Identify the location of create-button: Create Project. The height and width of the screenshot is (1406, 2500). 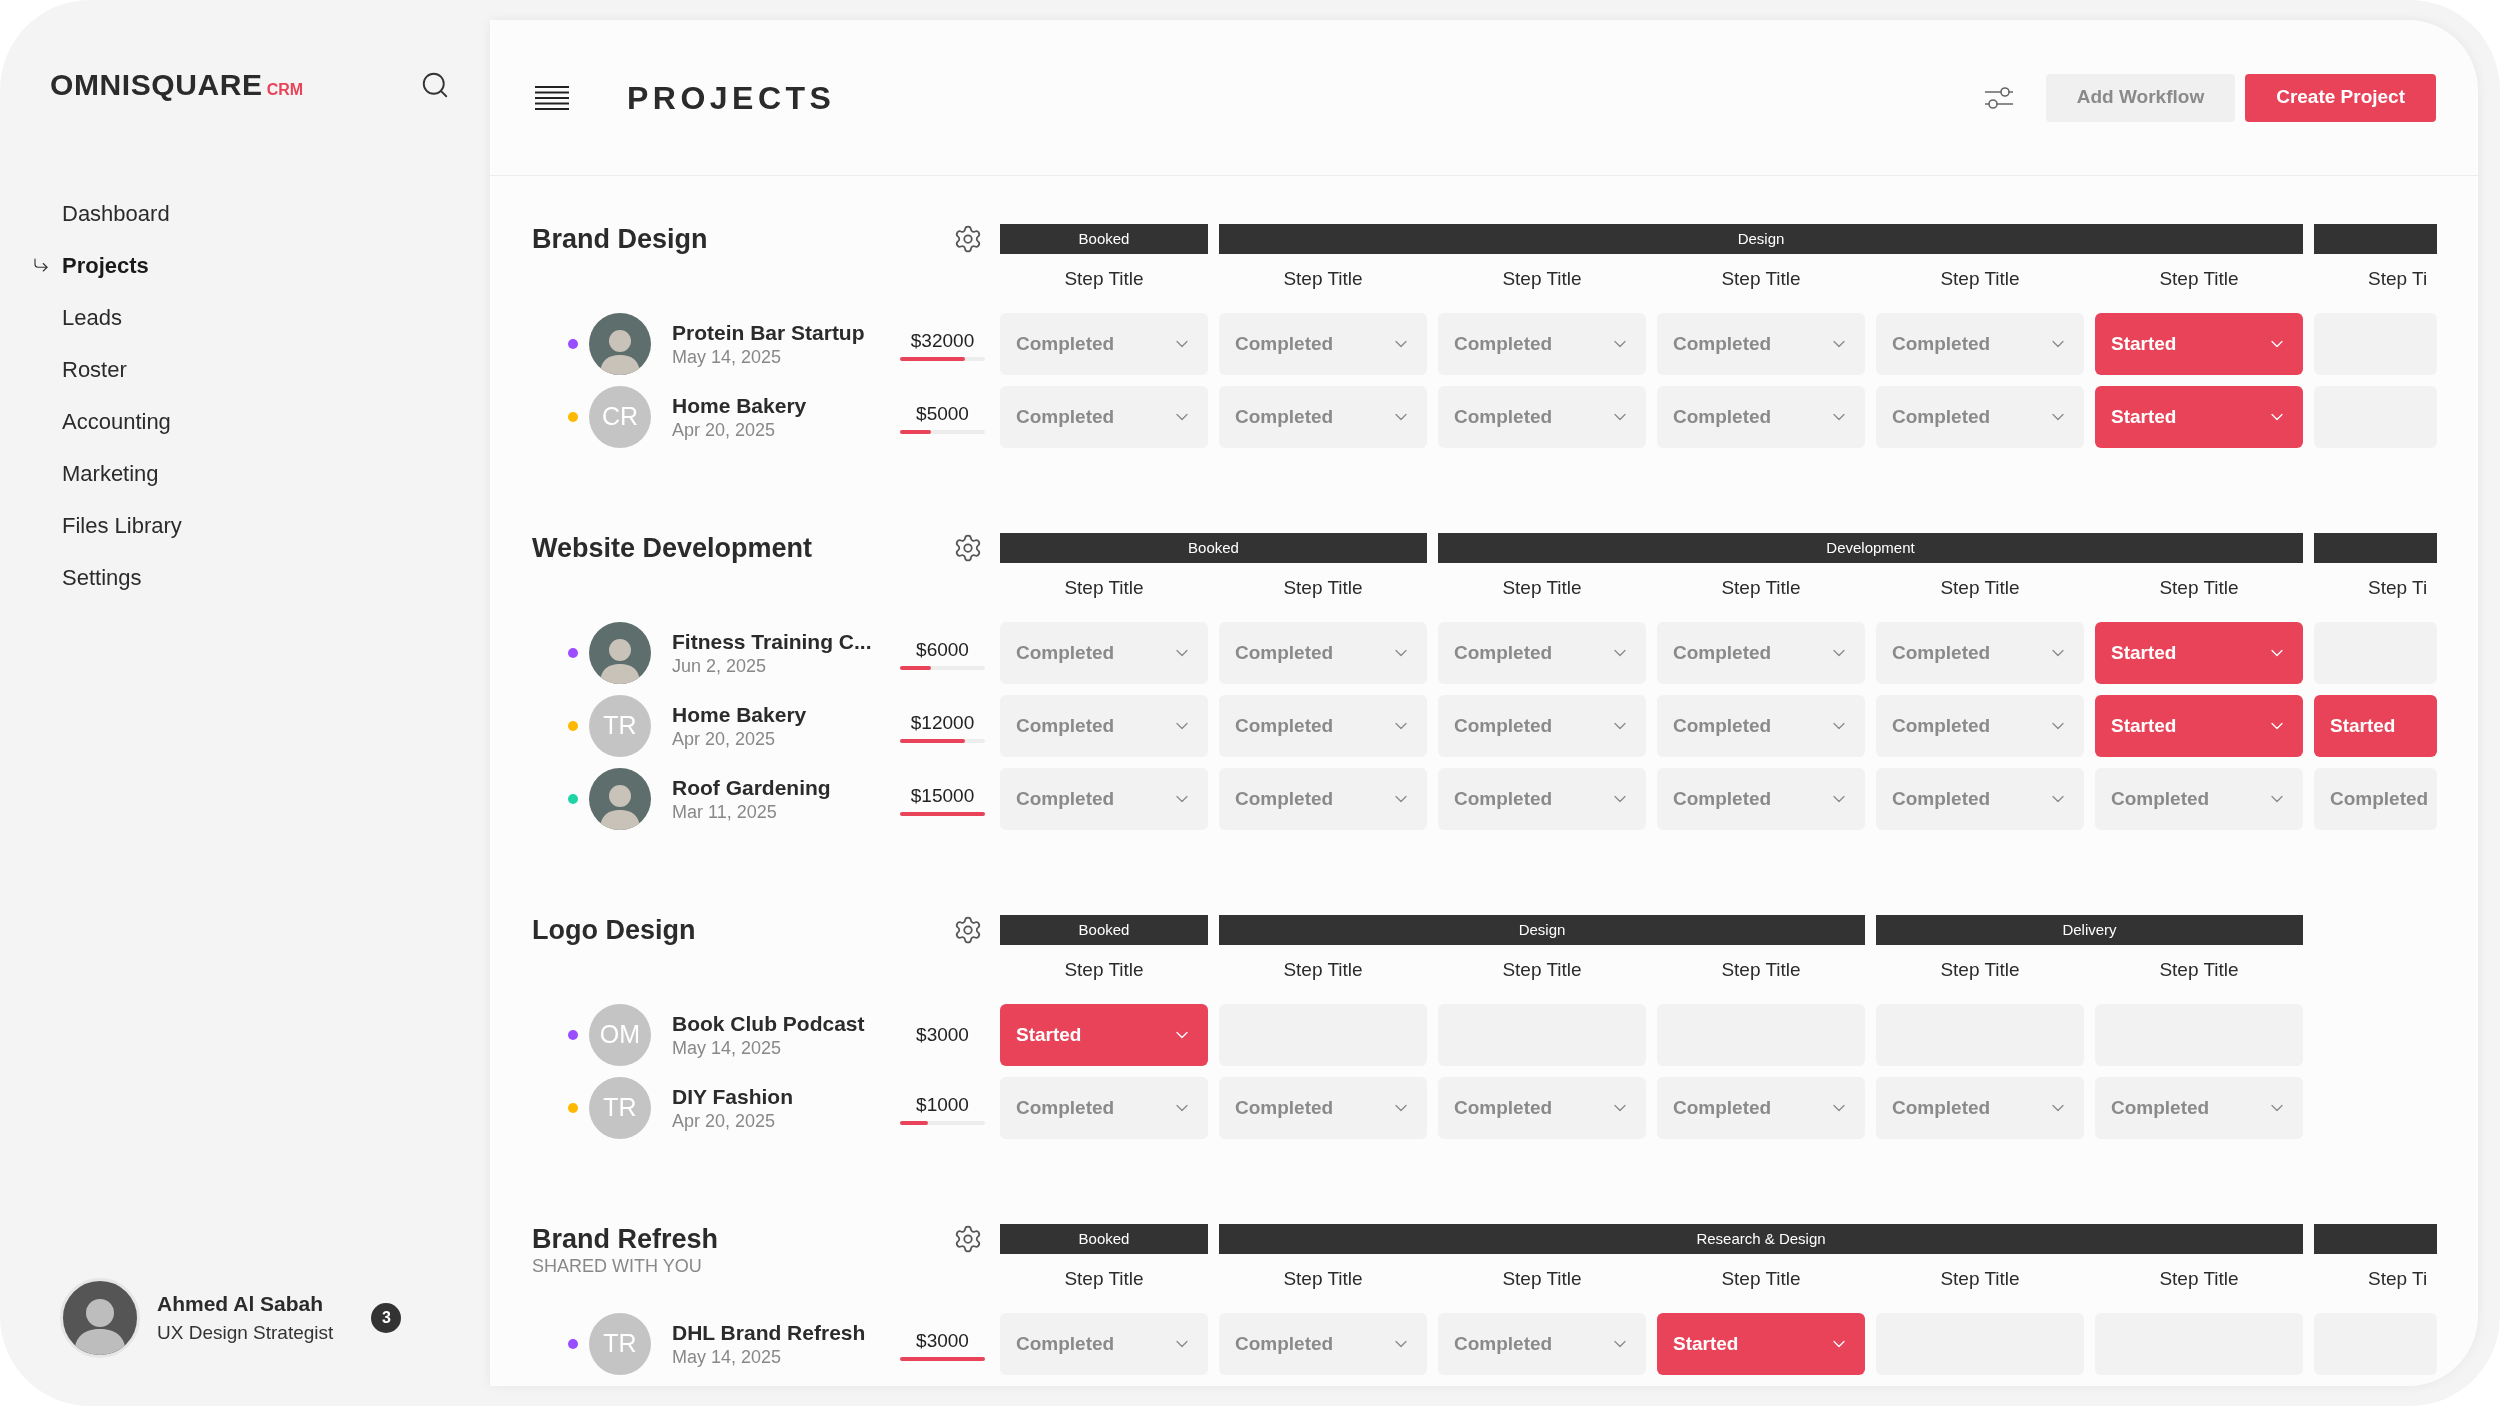
(2340, 97).